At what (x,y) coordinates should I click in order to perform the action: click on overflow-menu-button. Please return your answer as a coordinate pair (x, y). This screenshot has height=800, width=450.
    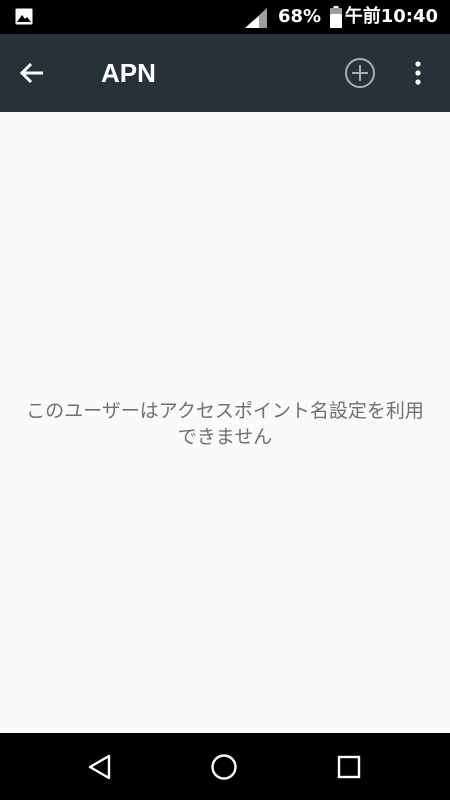
    Looking at the image, I should click on (418, 73).